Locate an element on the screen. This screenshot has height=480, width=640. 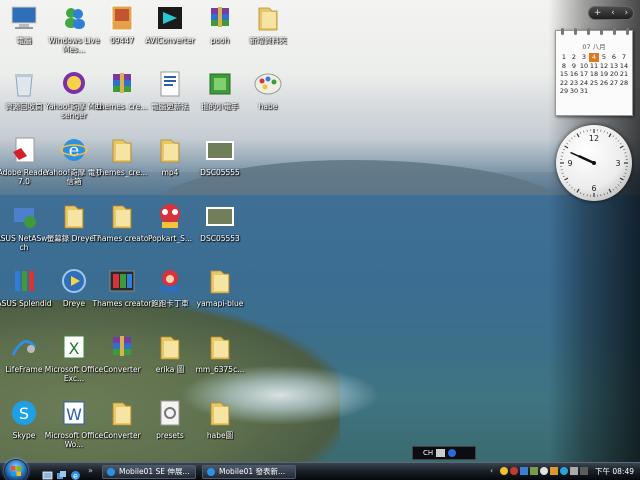
power-tray-icon is located at coordinates (544, 471).